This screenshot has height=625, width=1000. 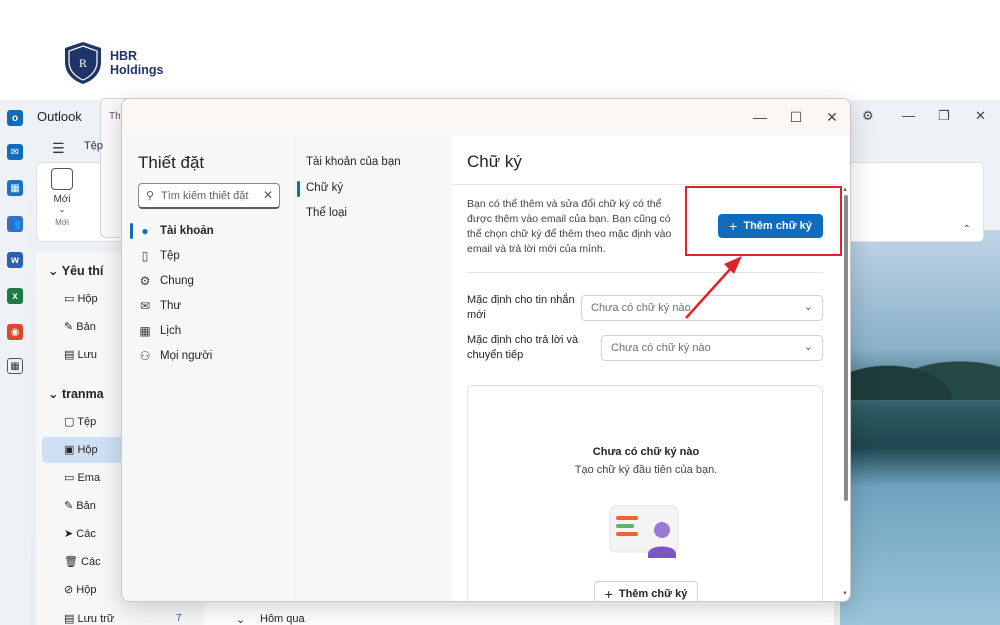 What do you see at coordinates (131, 231) in the screenshot?
I see `active-indicator` at bounding box center [131, 231].